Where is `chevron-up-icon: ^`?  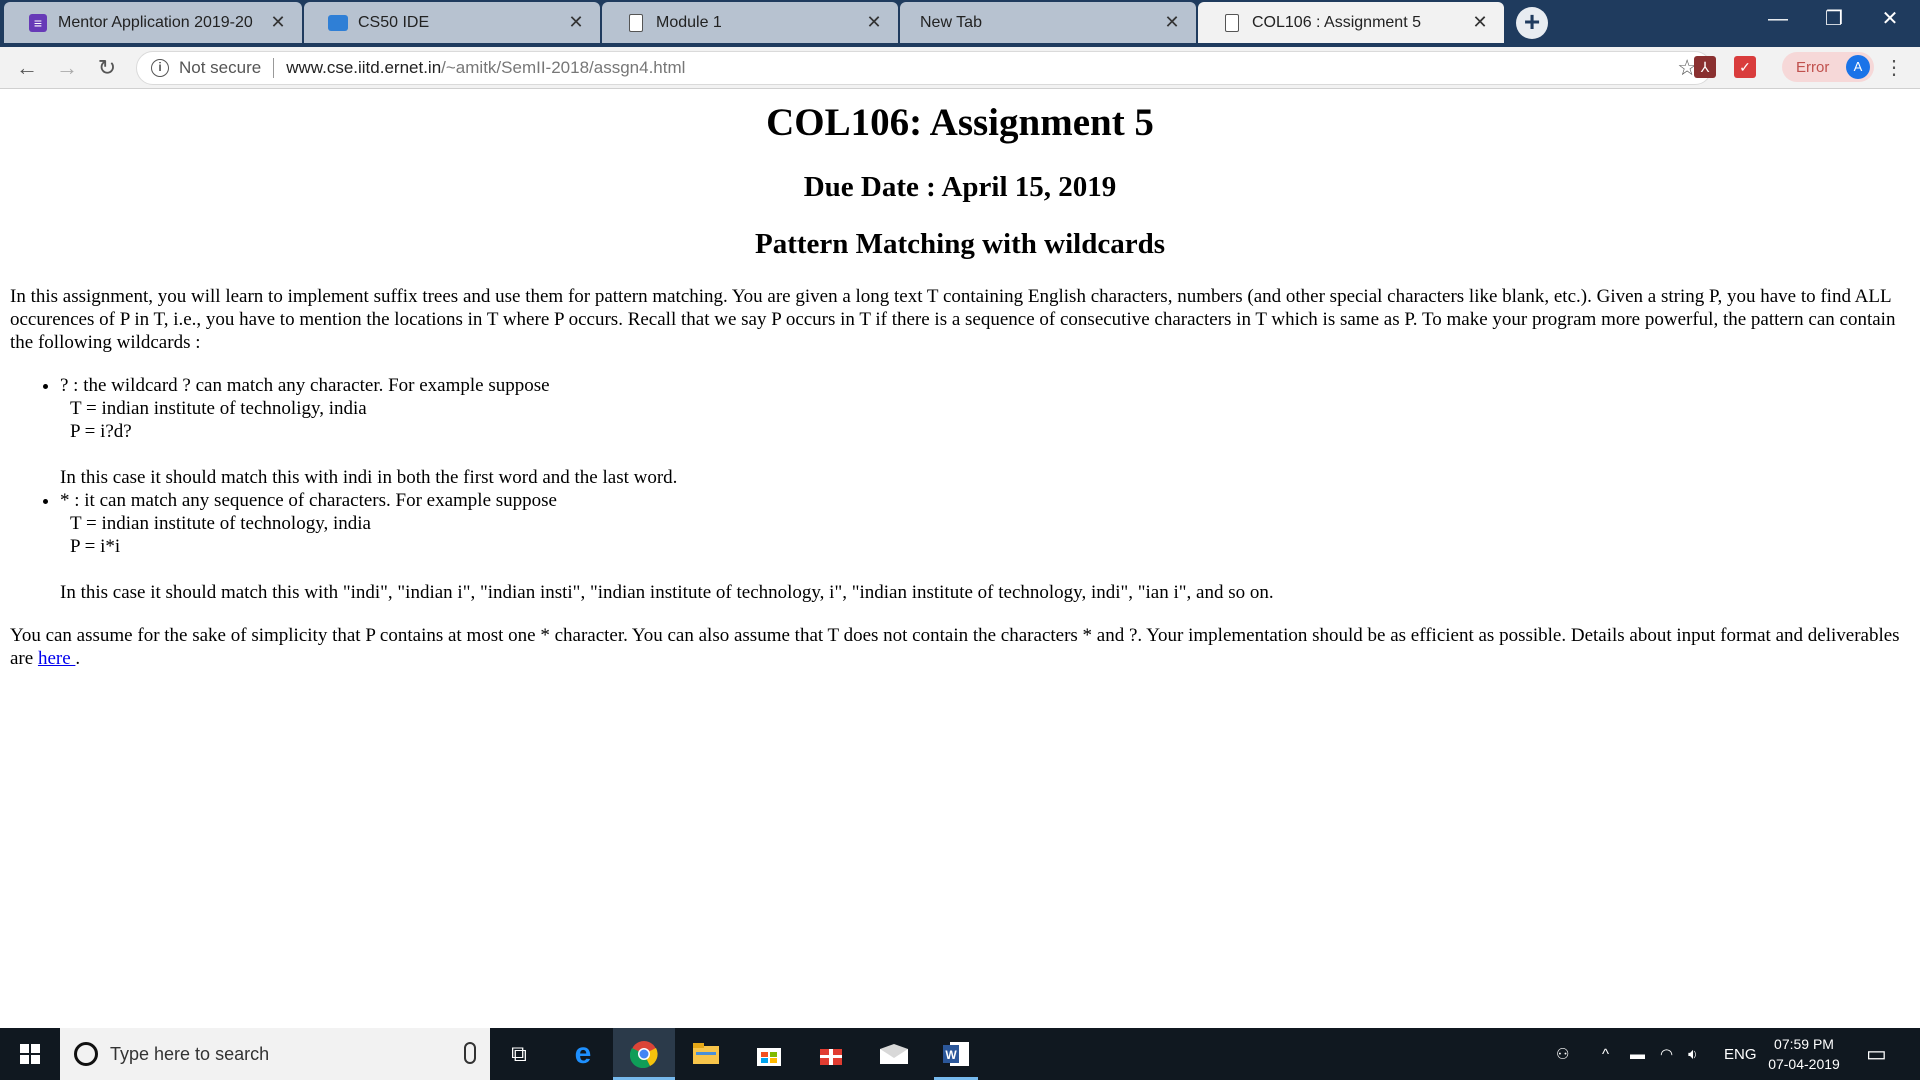 chevron-up-icon: ^ is located at coordinates (1605, 1054).